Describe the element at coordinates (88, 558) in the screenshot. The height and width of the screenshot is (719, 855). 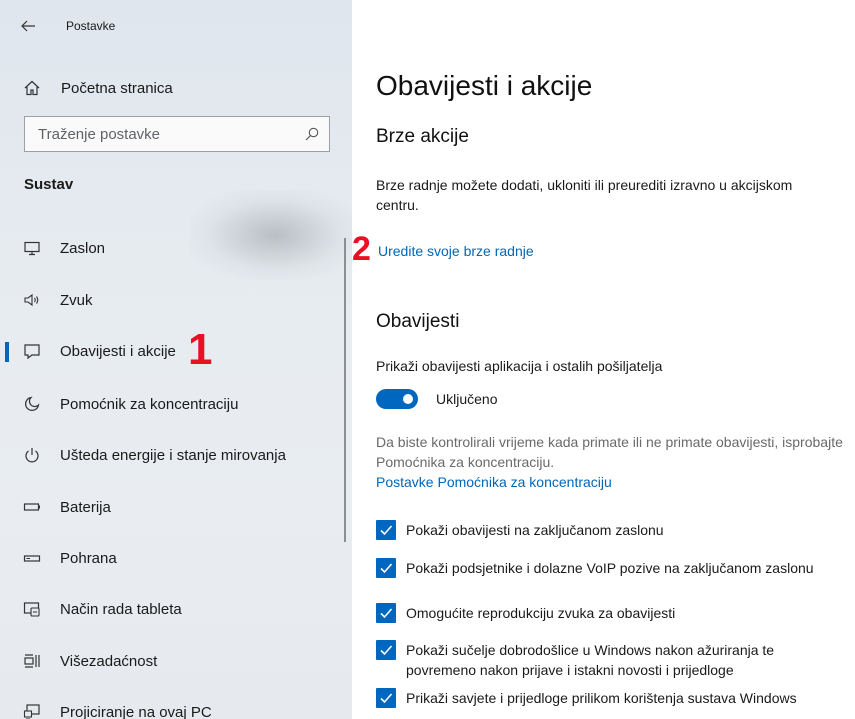
I see `sidebar-item-label: Pohrana` at that location.